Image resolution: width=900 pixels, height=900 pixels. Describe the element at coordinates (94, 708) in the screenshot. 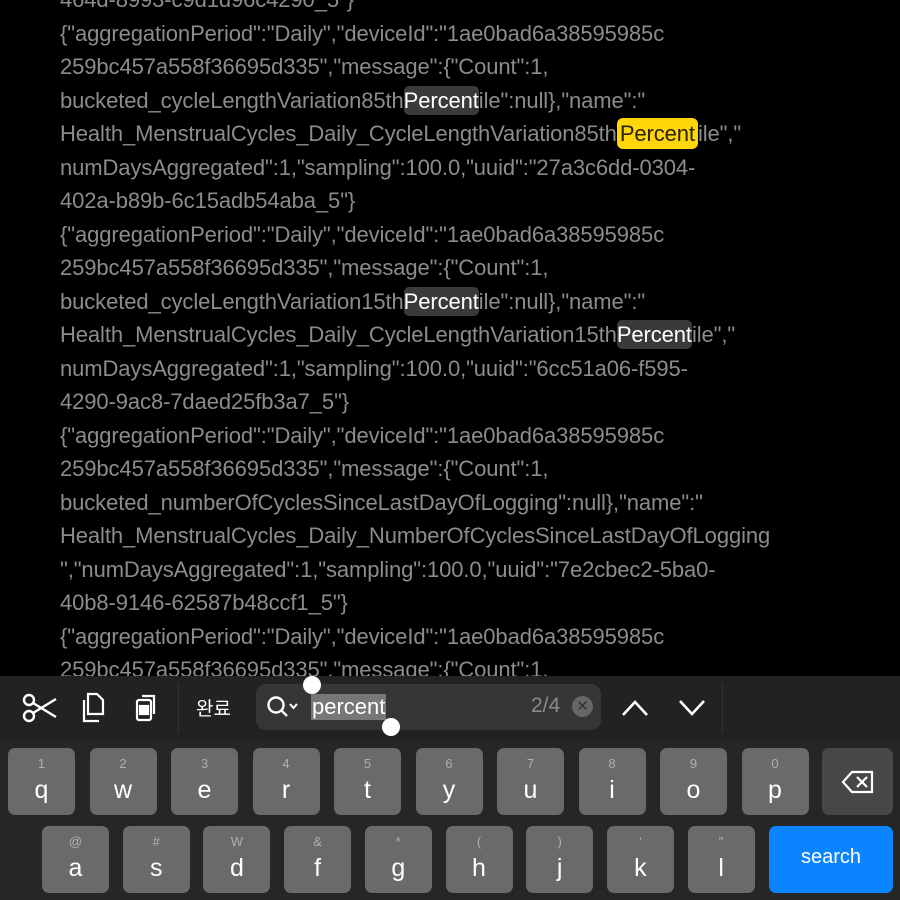

I see `copy-icon` at that location.